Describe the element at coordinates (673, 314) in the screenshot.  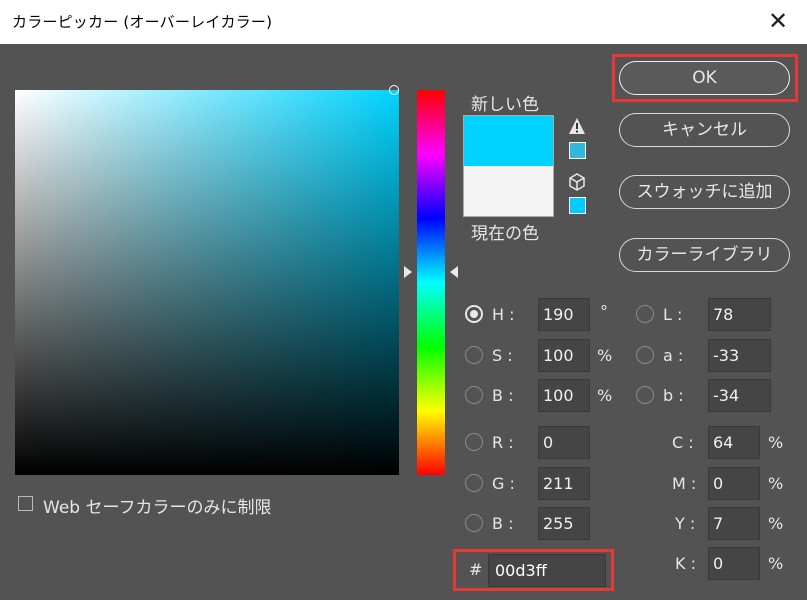
I see `lab-l-label: L :` at that location.